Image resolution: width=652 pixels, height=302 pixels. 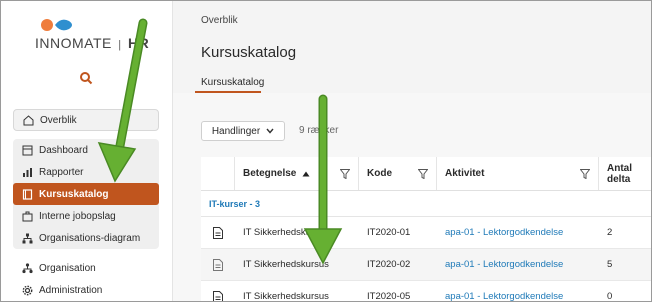 What do you see at coordinates (236, 131) in the screenshot?
I see `actions-label: Handlinger` at bounding box center [236, 131].